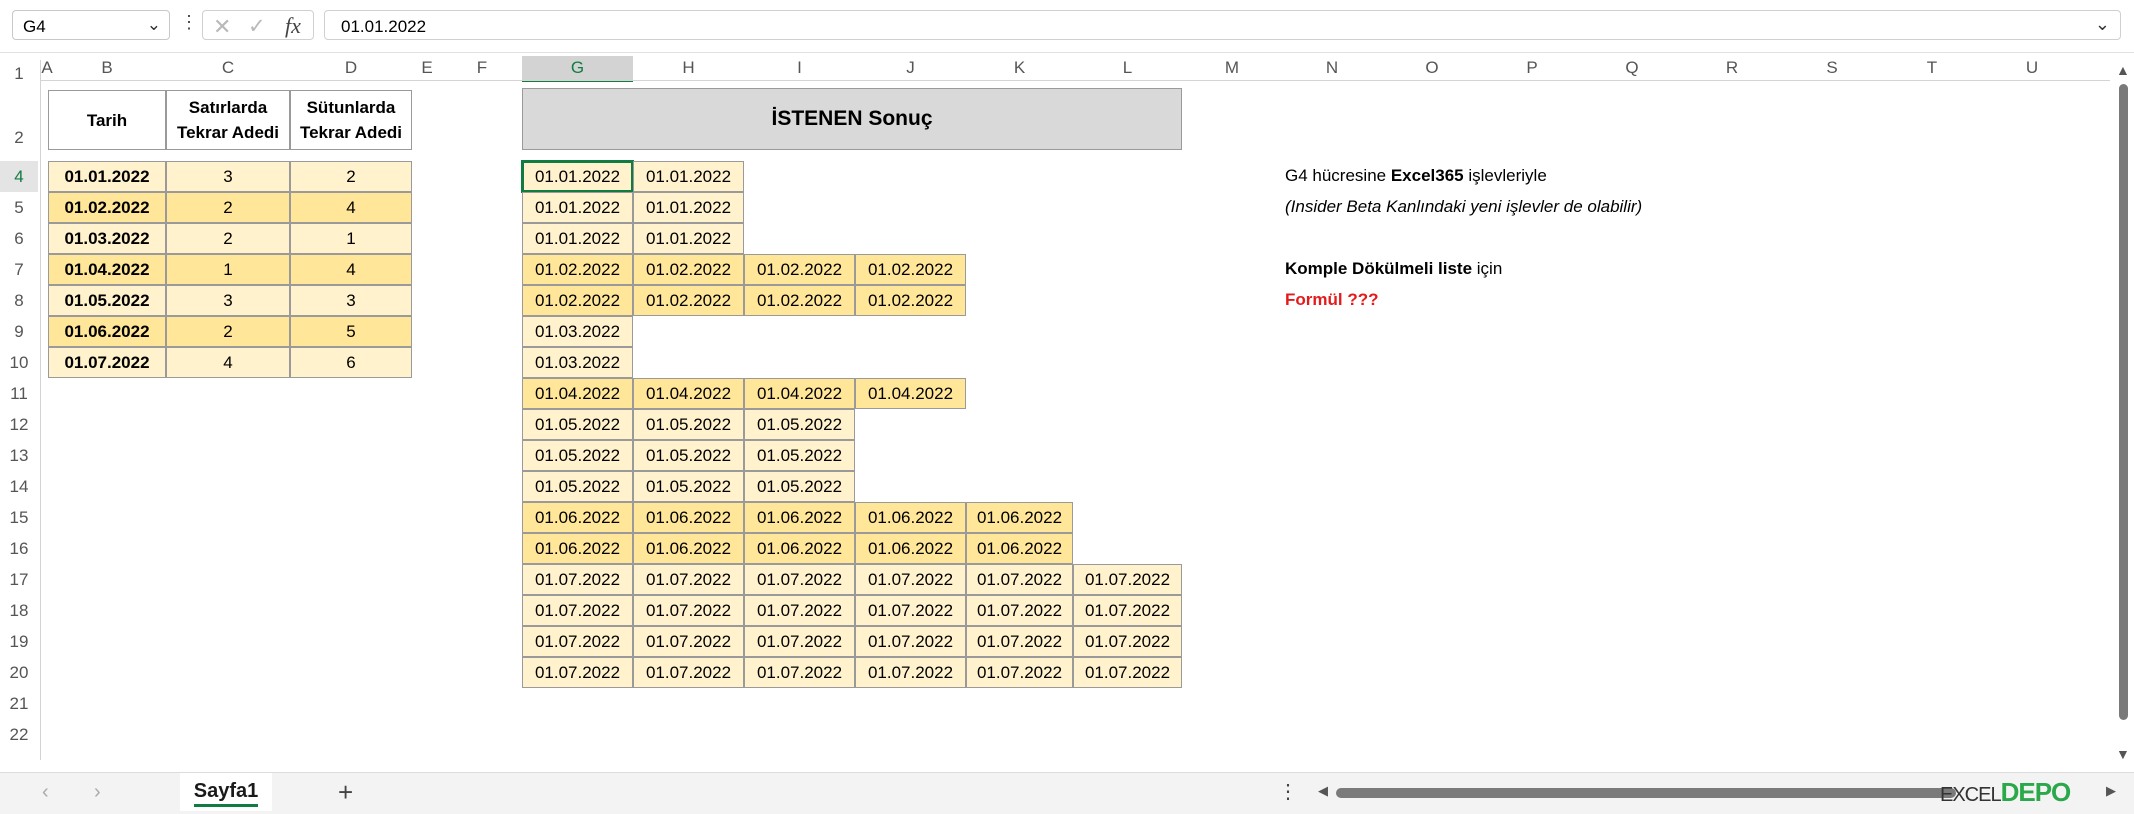 The width and height of the screenshot is (2134, 814). I want to click on column-header-k: K, so click(1019, 68).